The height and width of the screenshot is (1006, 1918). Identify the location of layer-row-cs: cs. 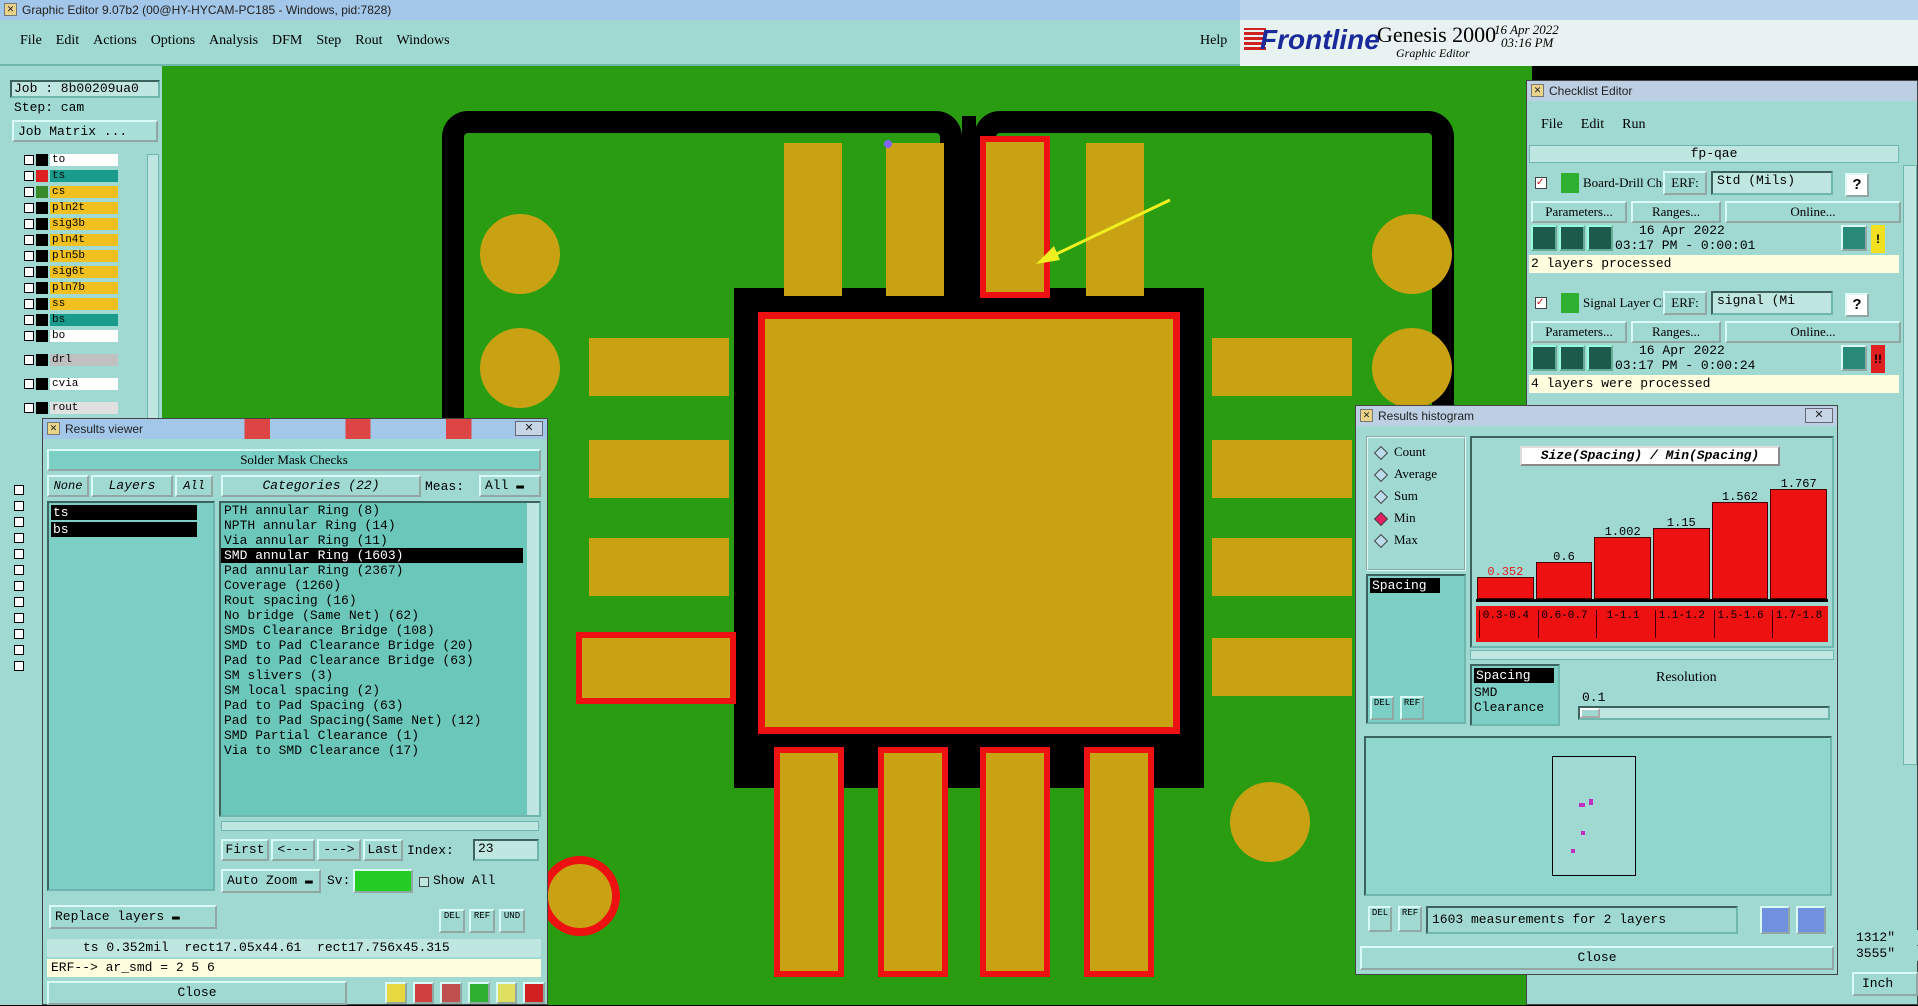
(71, 192).